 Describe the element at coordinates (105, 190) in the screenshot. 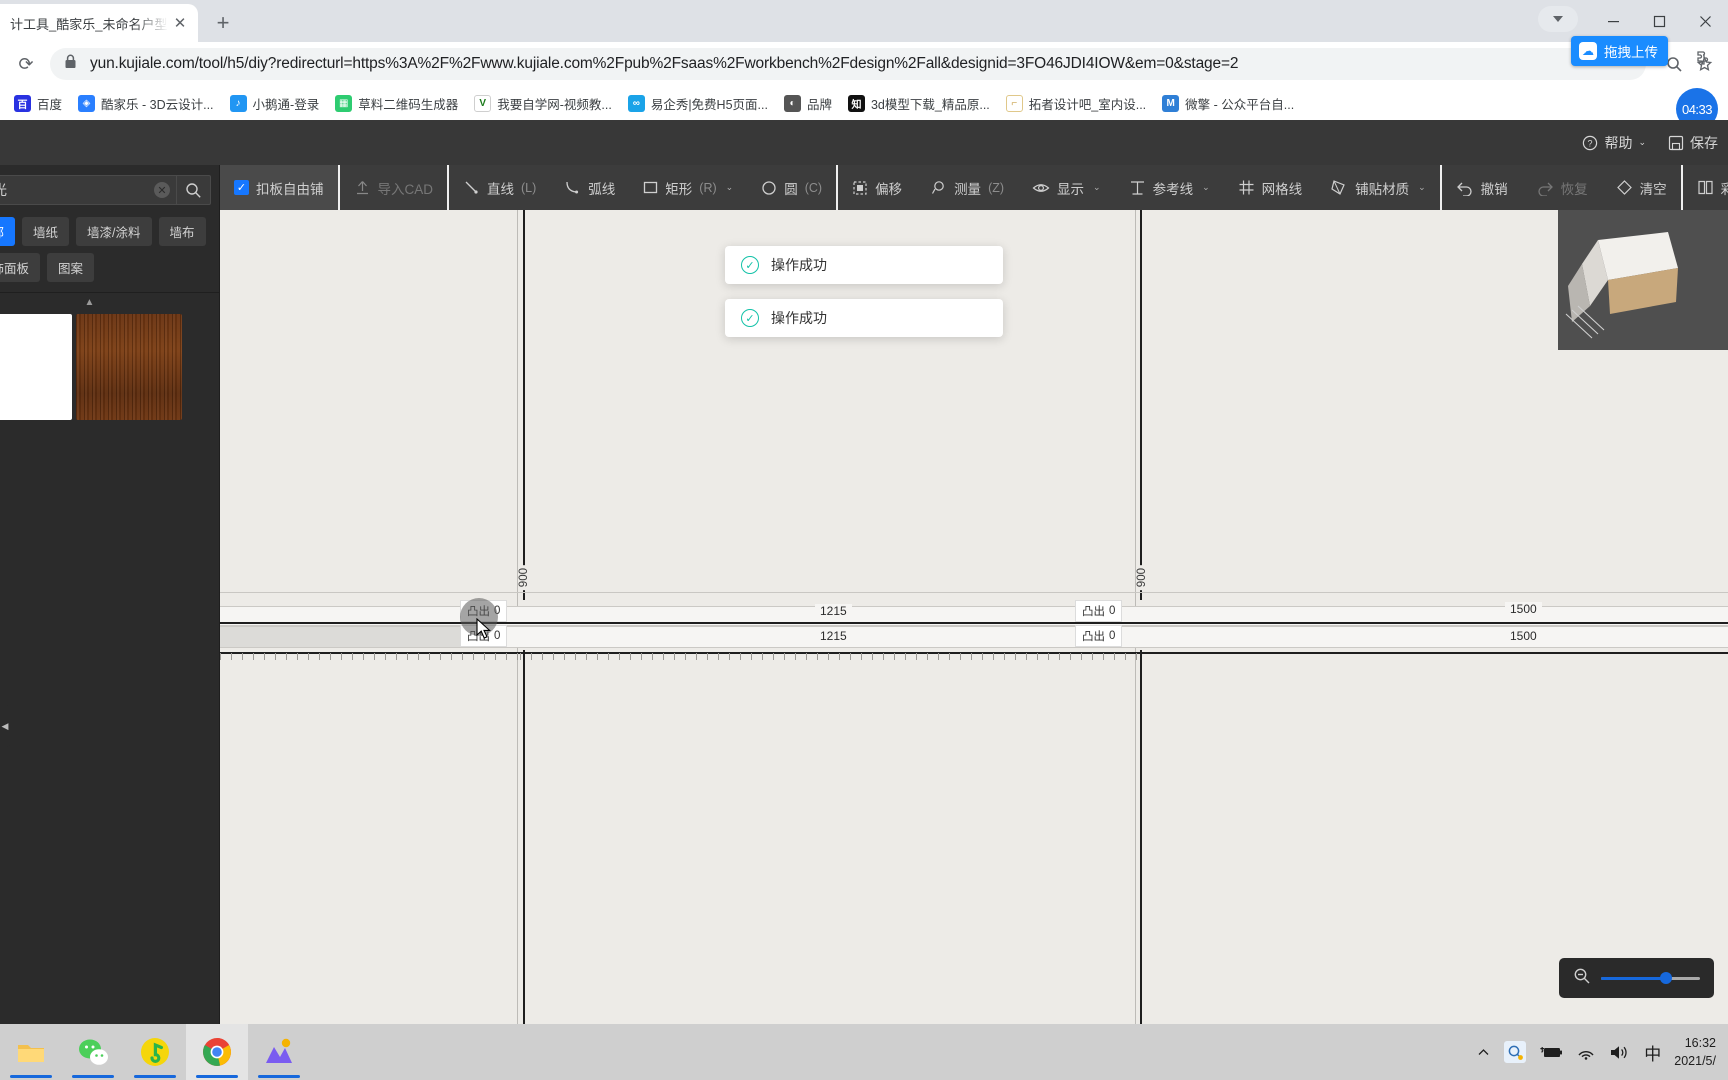

I see `search-input: 珠光 ✕` at that location.